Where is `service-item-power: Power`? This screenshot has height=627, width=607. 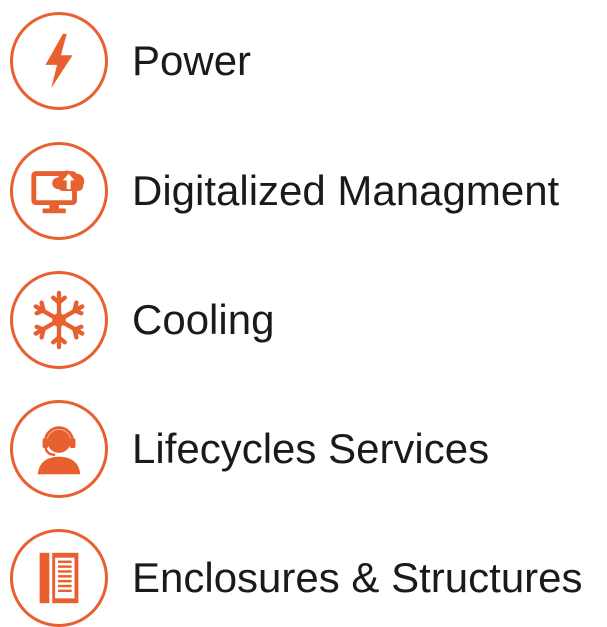 service-item-power: Power is located at coordinates (130, 61).